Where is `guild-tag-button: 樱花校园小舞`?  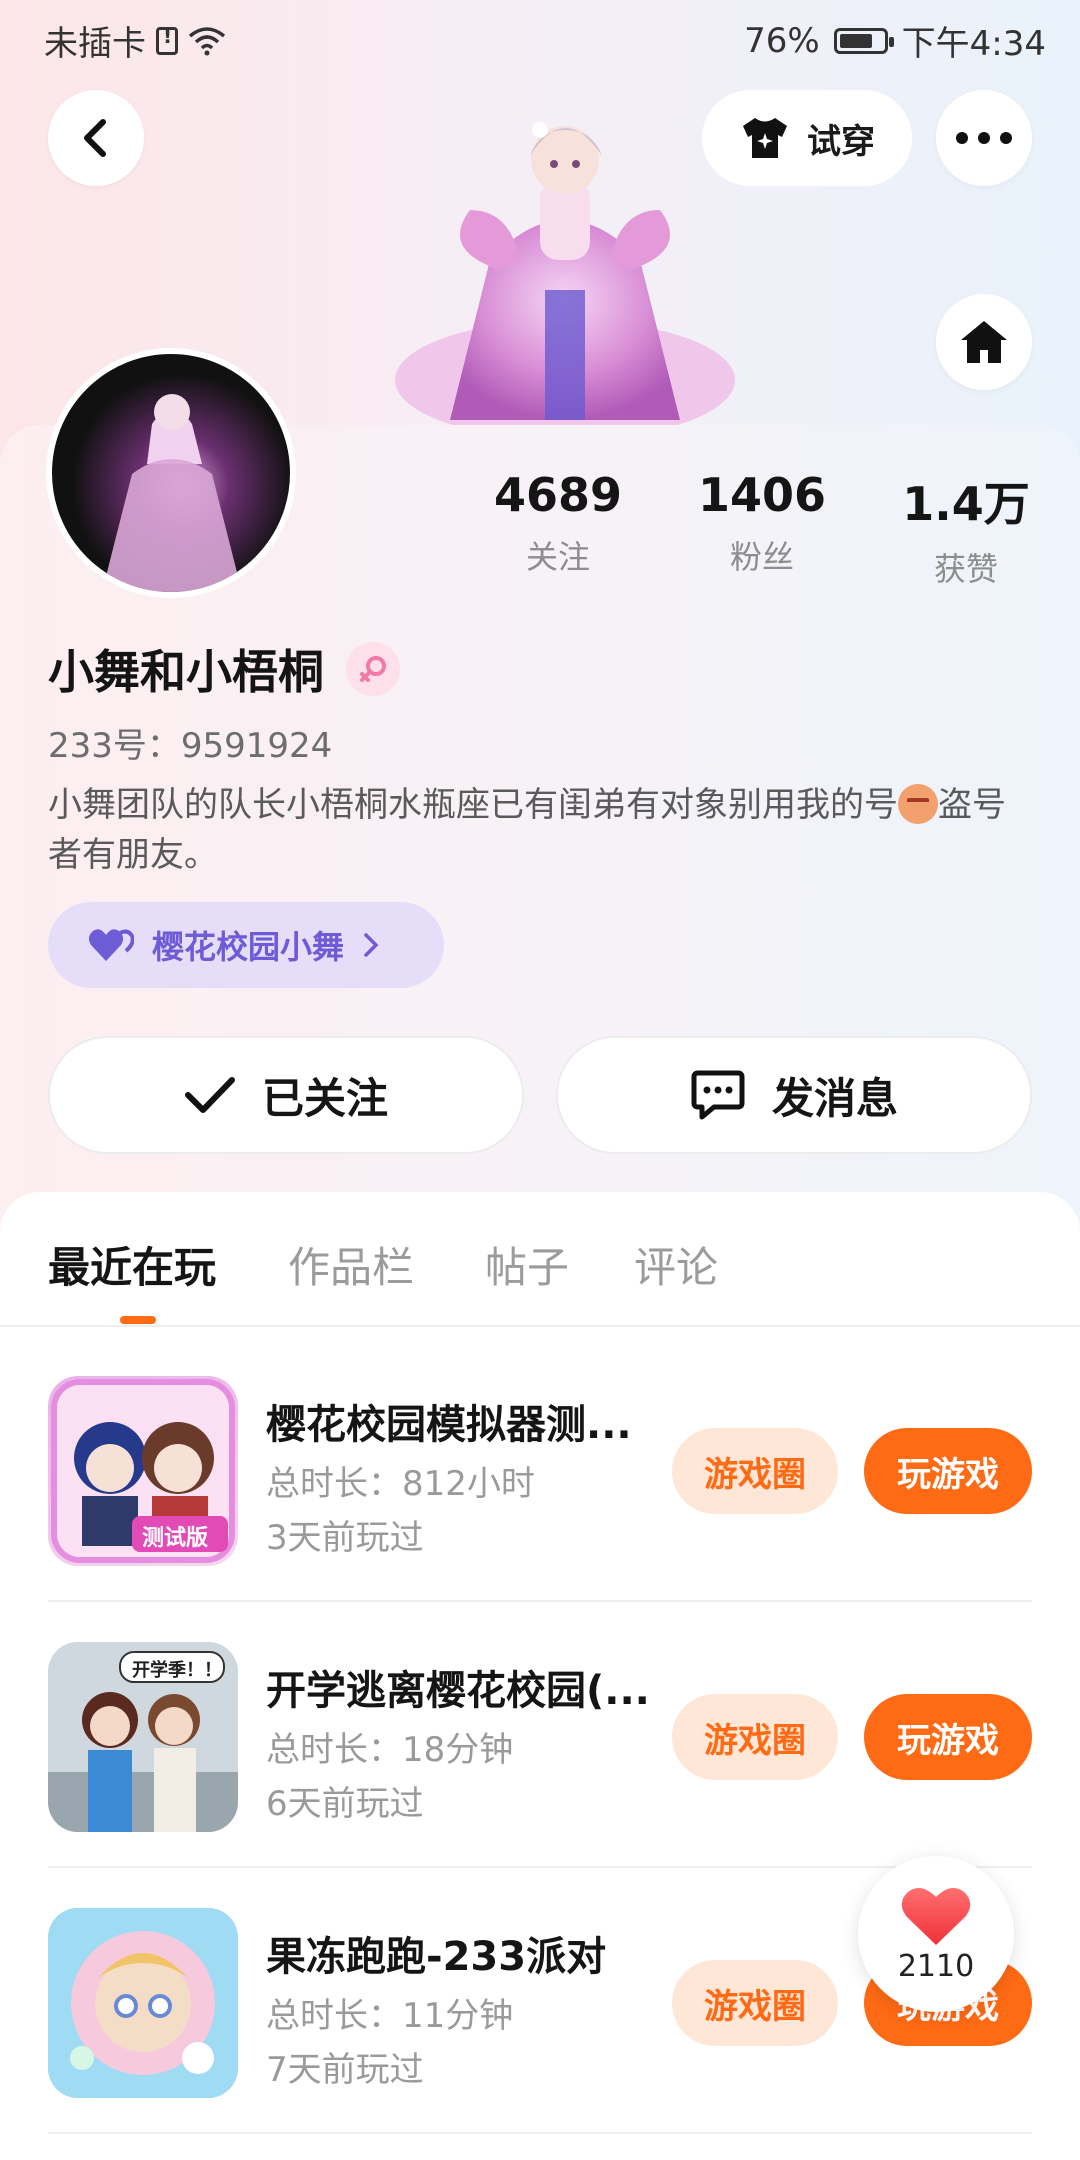
guild-tag-button: 樱花校园小舞 is located at coordinates (246, 945).